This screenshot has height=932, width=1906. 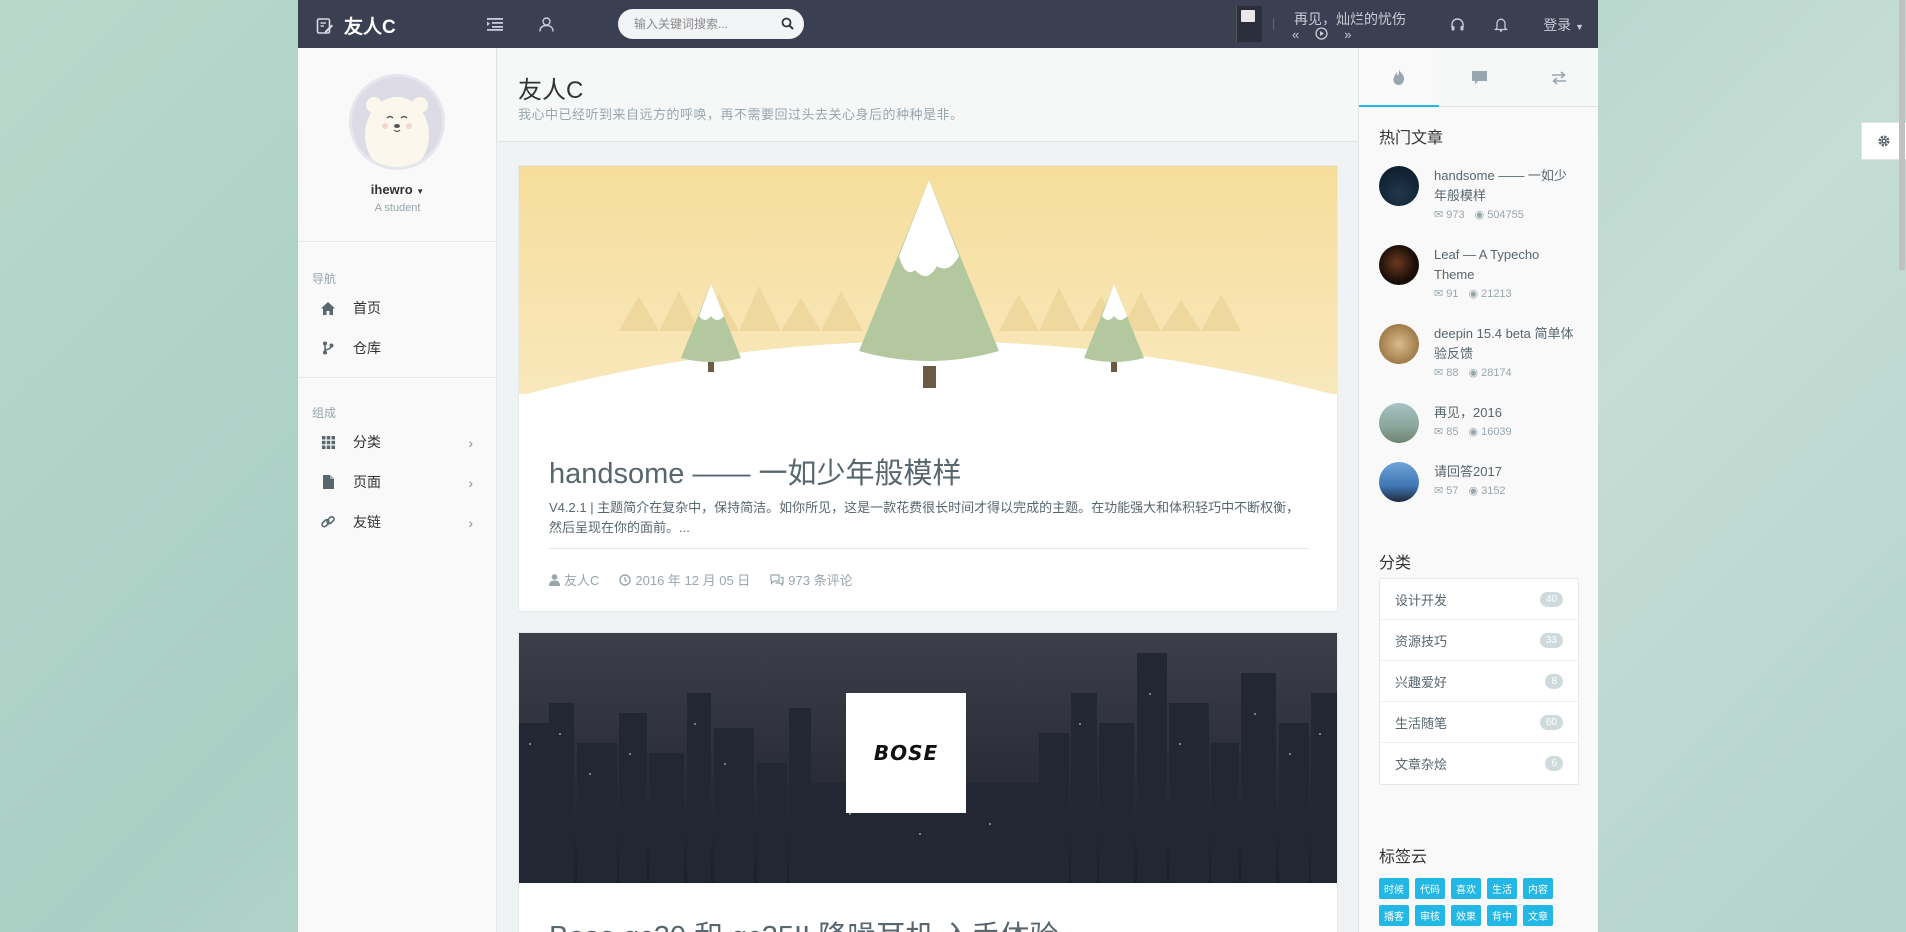 I want to click on tag-item: 时候, so click(x=1394, y=888).